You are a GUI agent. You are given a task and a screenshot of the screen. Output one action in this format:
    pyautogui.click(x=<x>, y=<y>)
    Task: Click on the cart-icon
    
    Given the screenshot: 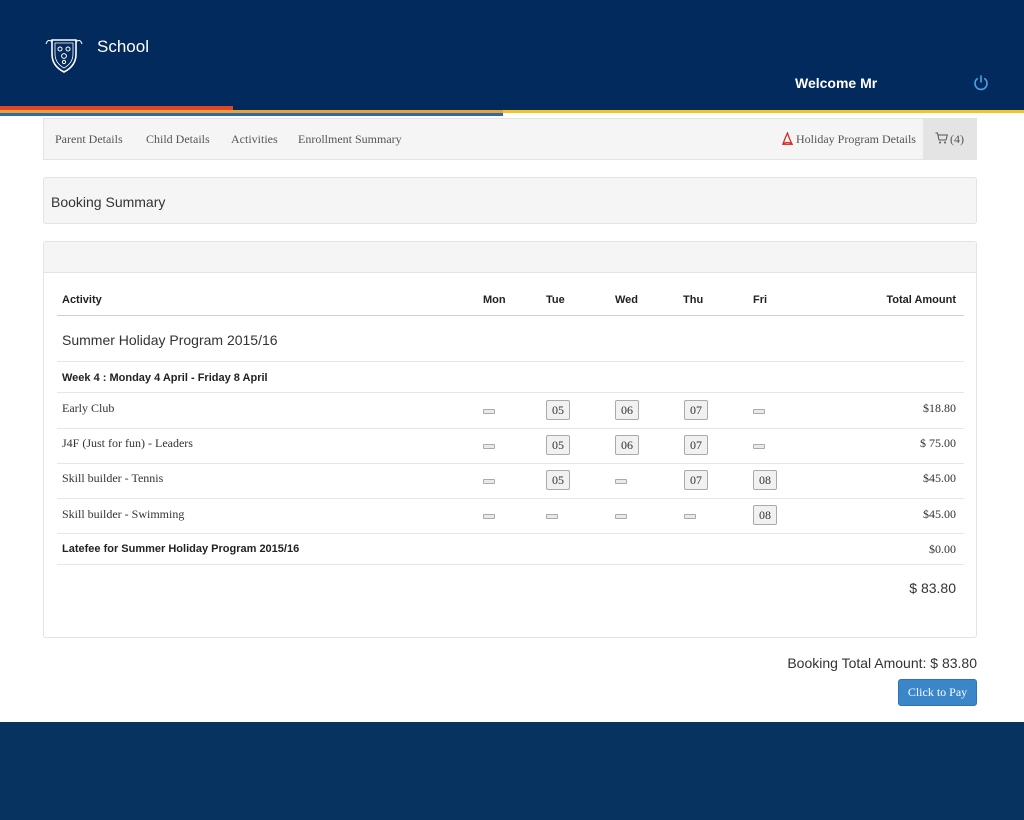 What is the action you would take?
    pyautogui.click(x=941, y=138)
    